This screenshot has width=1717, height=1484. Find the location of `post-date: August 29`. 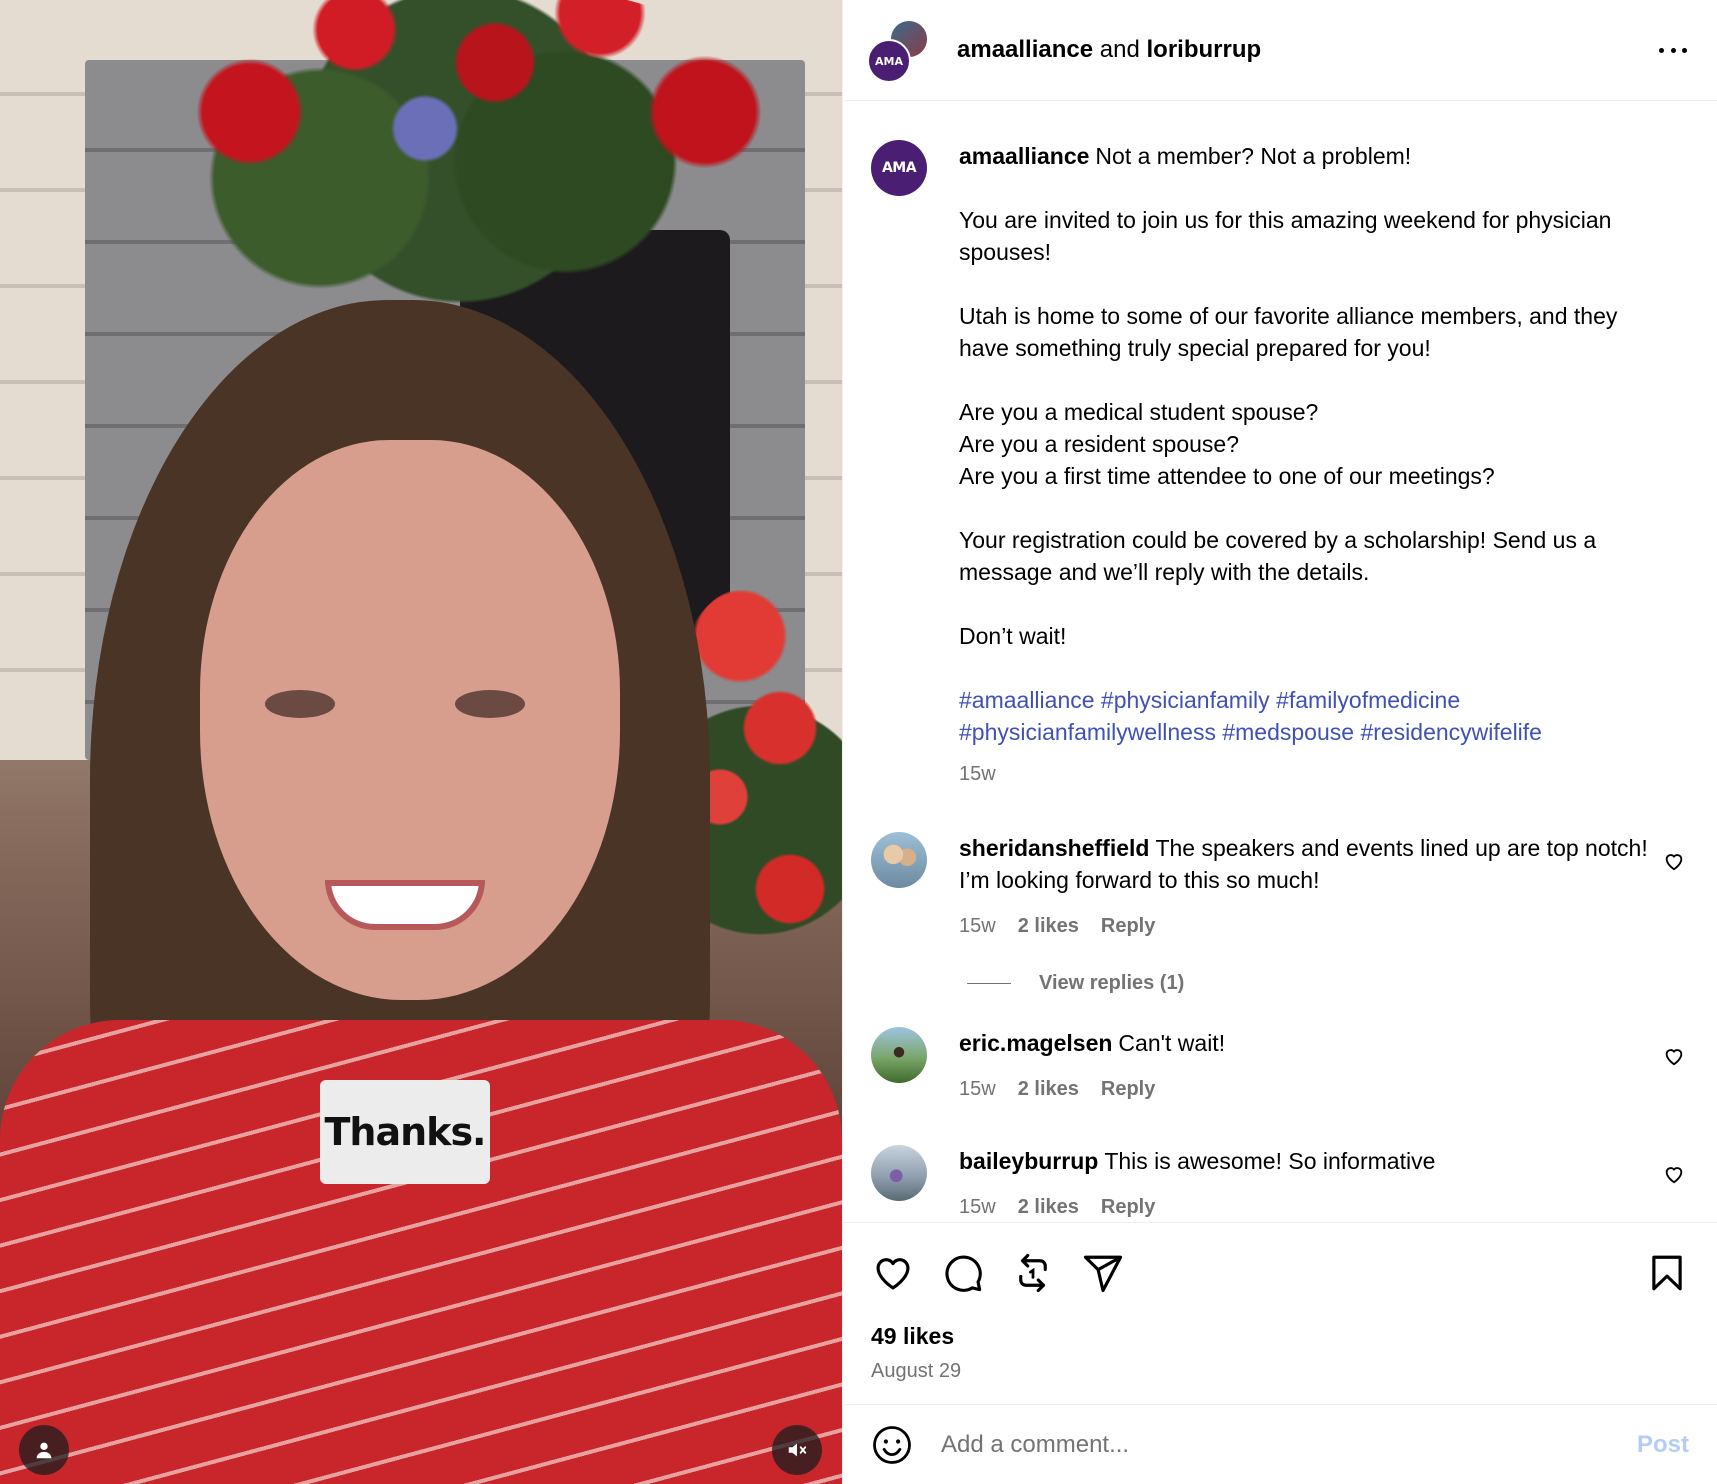

post-date: August 29 is located at coordinates (1280, 1371).